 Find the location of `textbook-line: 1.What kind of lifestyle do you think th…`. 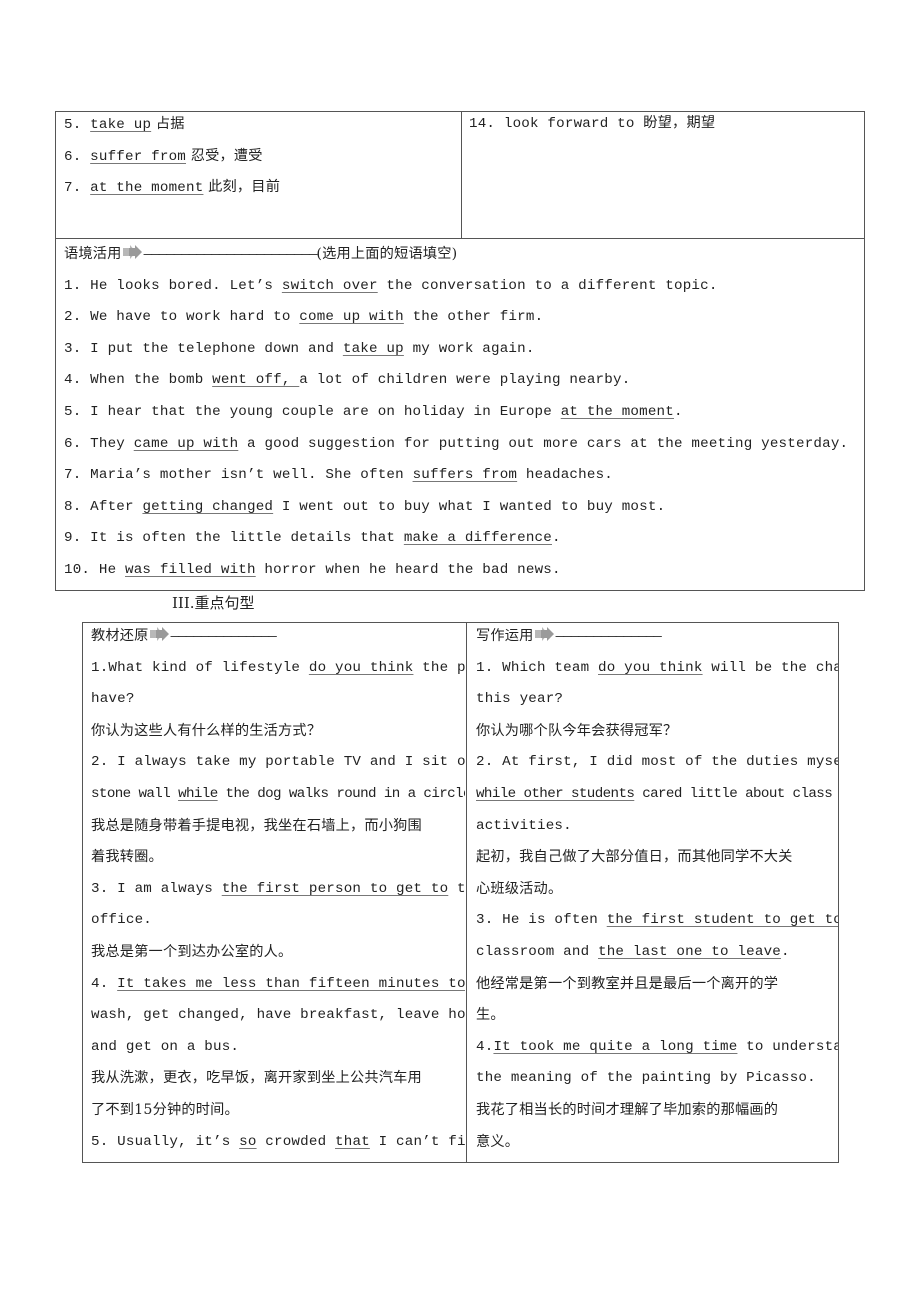

textbook-line: 1.What kind of lifestyle do you think th… is located at coordinates (278, 669).